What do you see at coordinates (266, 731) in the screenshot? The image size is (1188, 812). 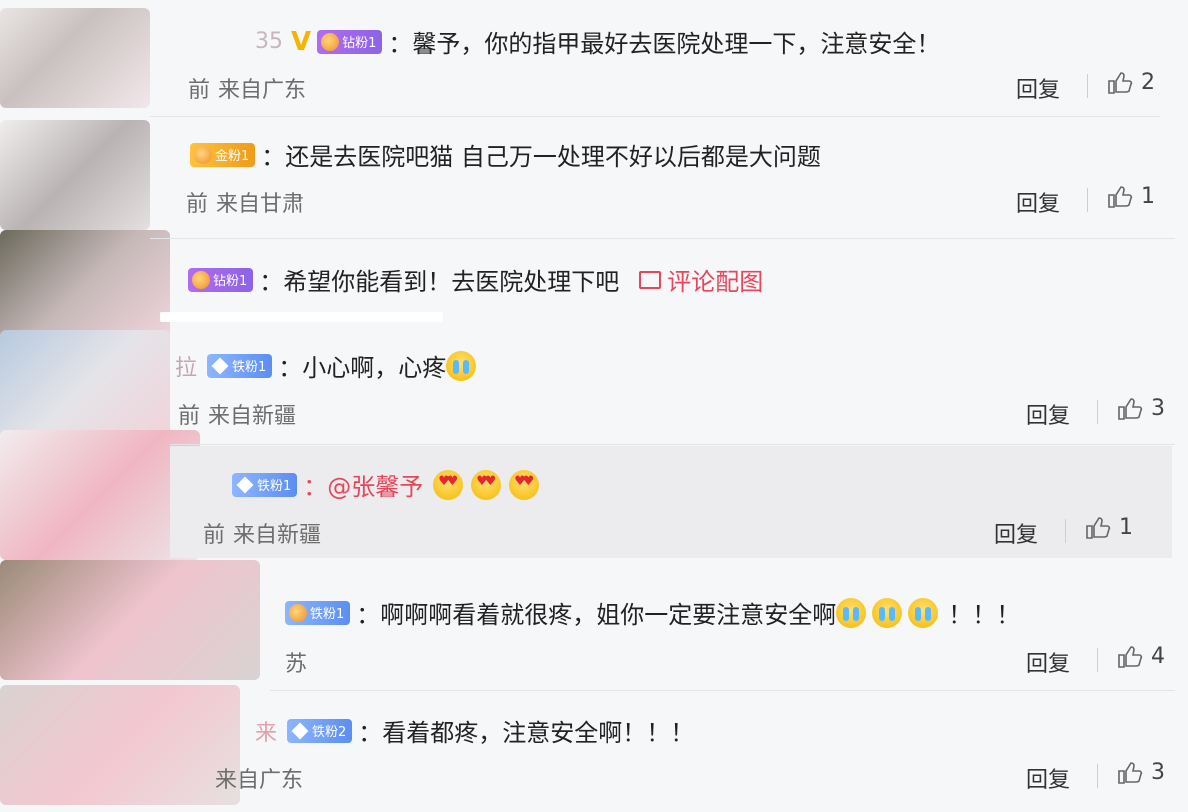 I see `username: 来` at bounding box center [266, 731].